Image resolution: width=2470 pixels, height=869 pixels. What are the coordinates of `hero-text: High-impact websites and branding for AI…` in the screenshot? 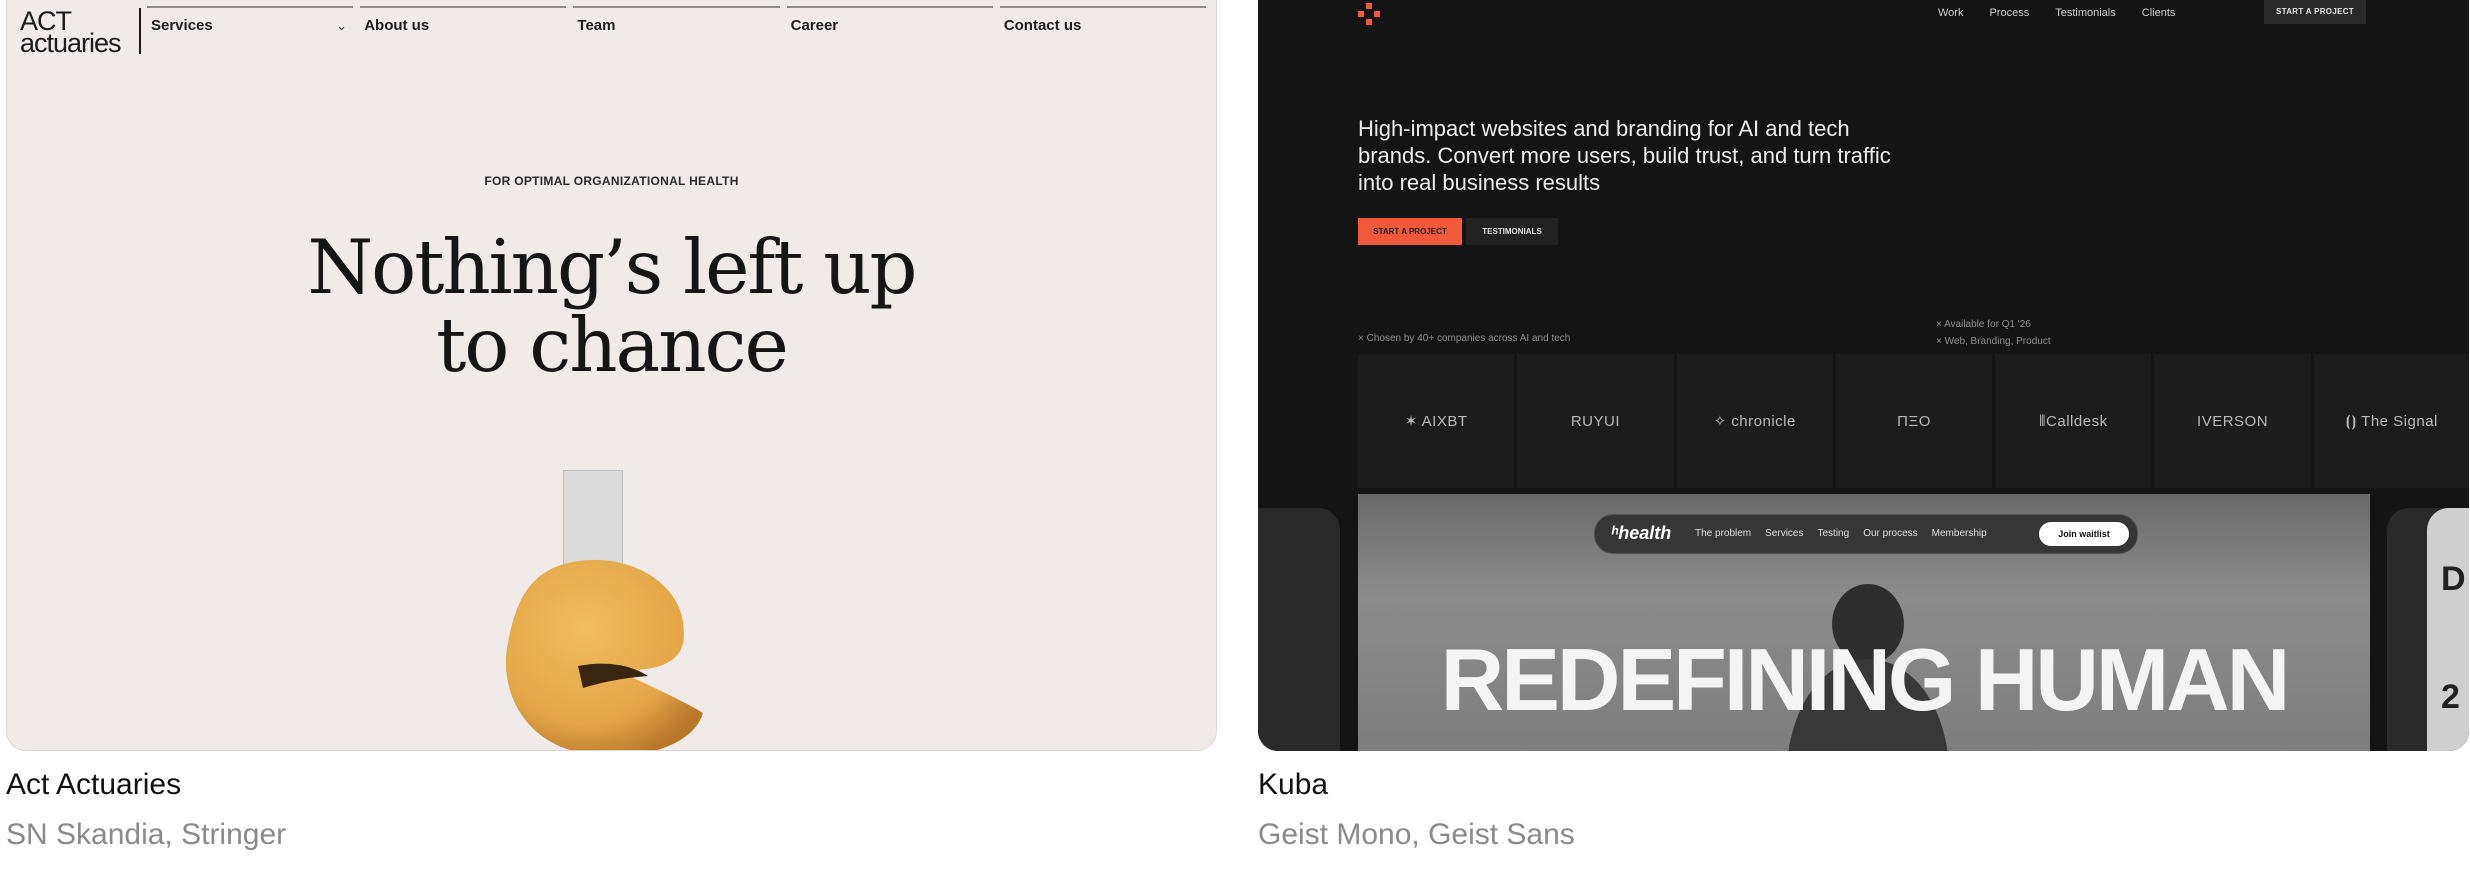 It's located at (1624, 155).